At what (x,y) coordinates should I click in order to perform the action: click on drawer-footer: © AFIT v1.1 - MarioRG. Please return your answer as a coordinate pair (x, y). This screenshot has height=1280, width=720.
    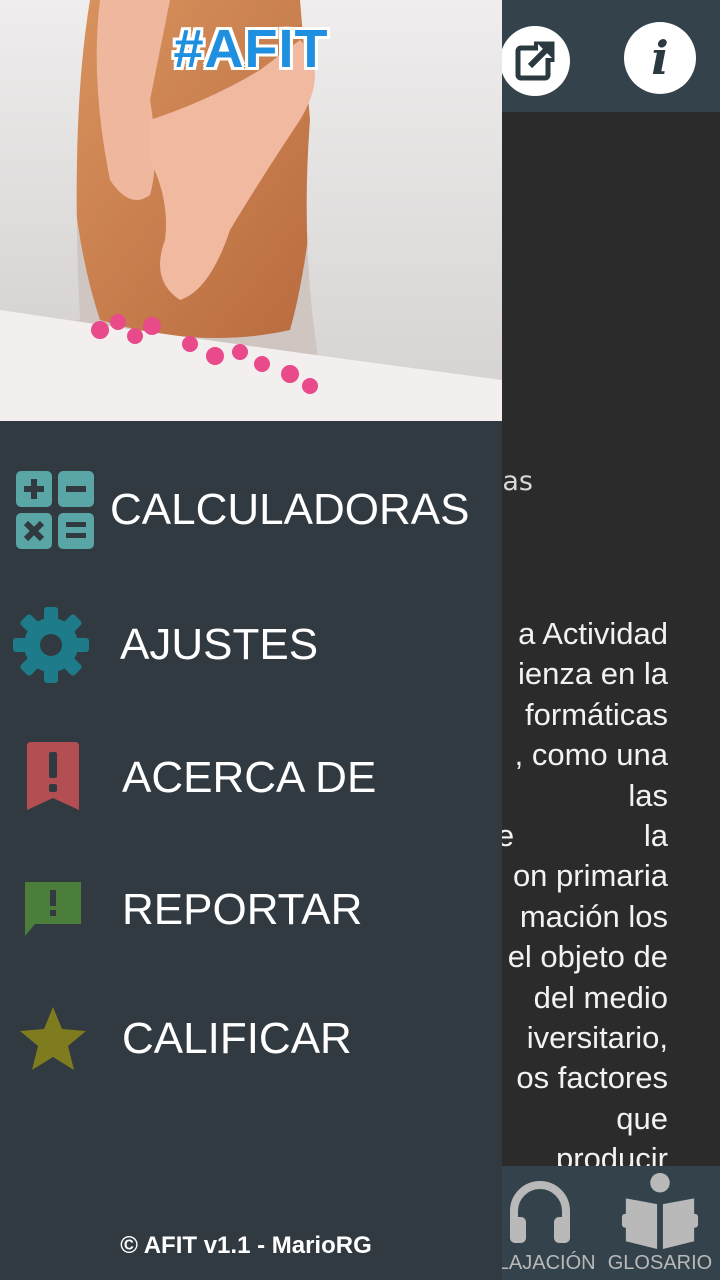
    Looking at the image, I should click on (246, 1245).